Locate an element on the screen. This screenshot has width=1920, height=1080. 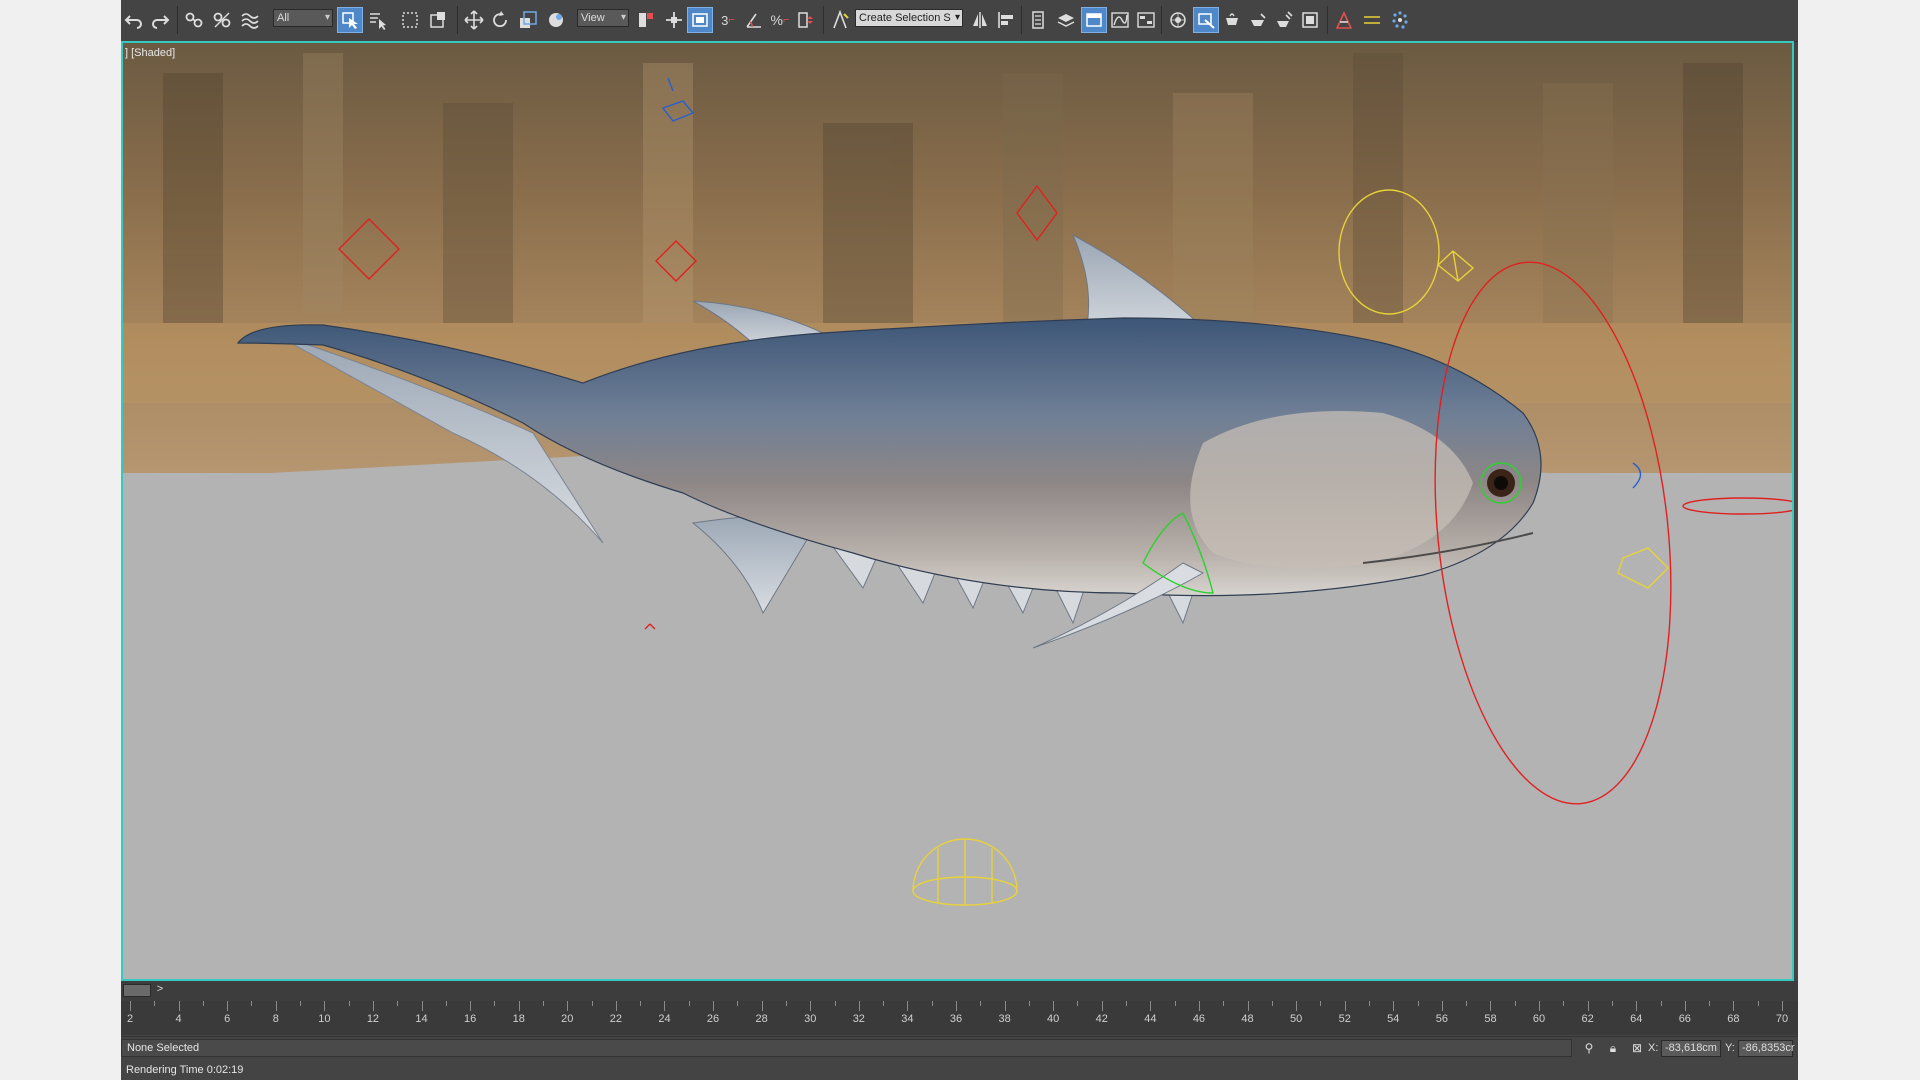
window-crossing-icon is located at coordinates (438, 20).